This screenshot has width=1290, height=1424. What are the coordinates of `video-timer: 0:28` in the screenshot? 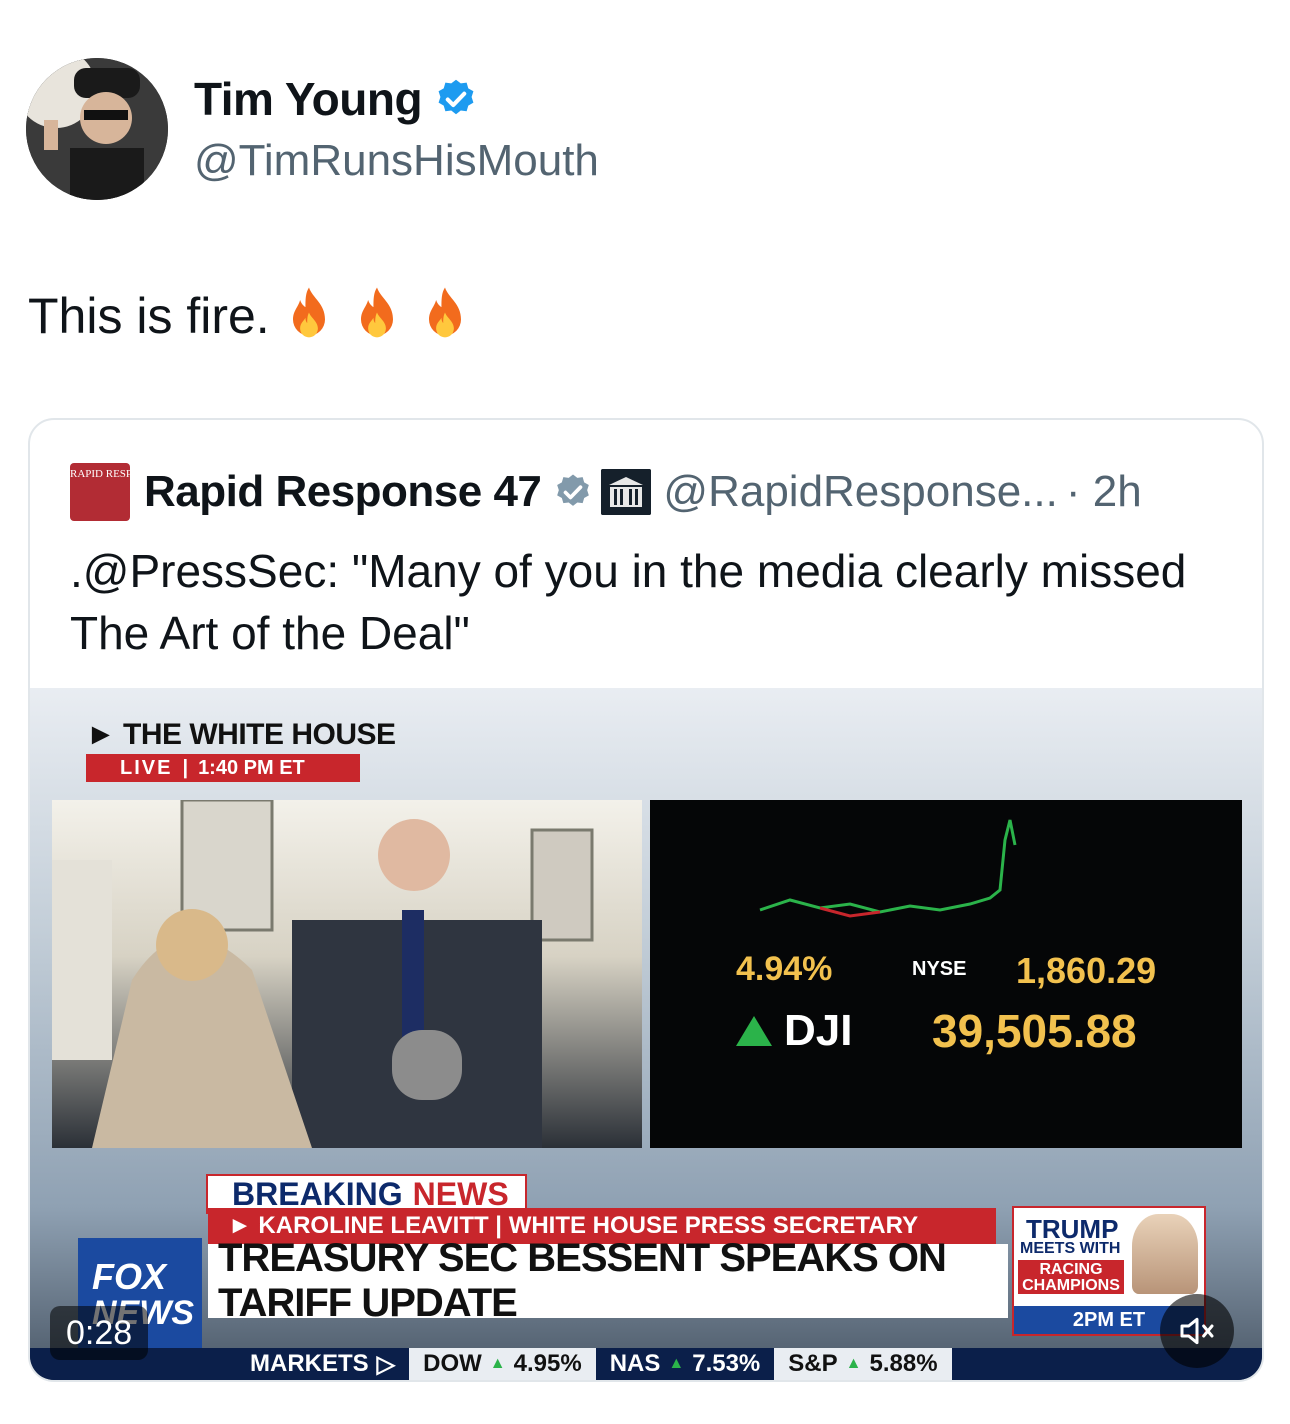 It's located at (99, 1333).